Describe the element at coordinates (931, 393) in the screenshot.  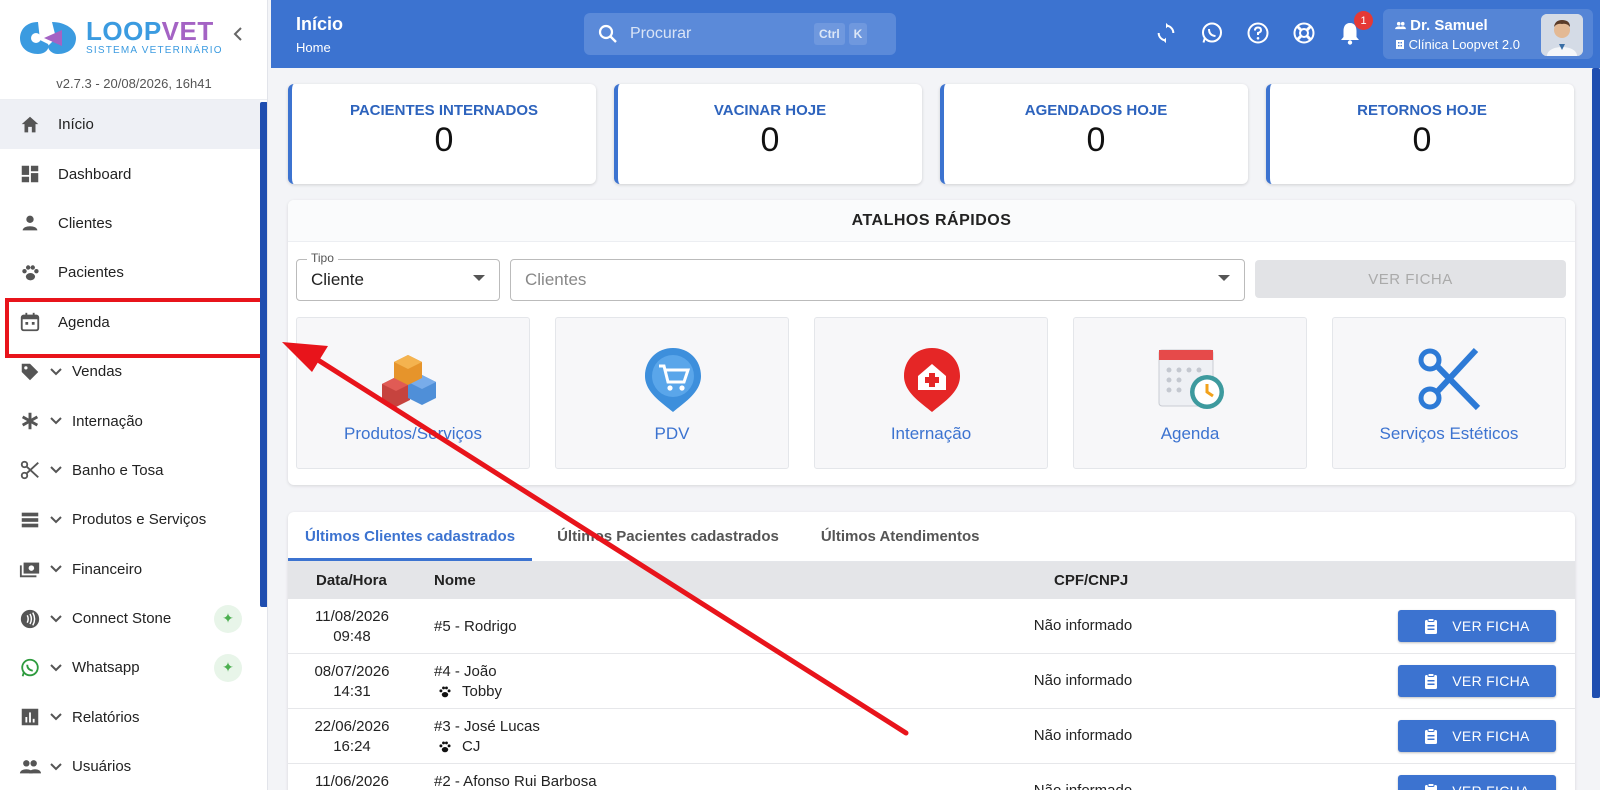
I see `shortcut-internacao: Internação` at that location.